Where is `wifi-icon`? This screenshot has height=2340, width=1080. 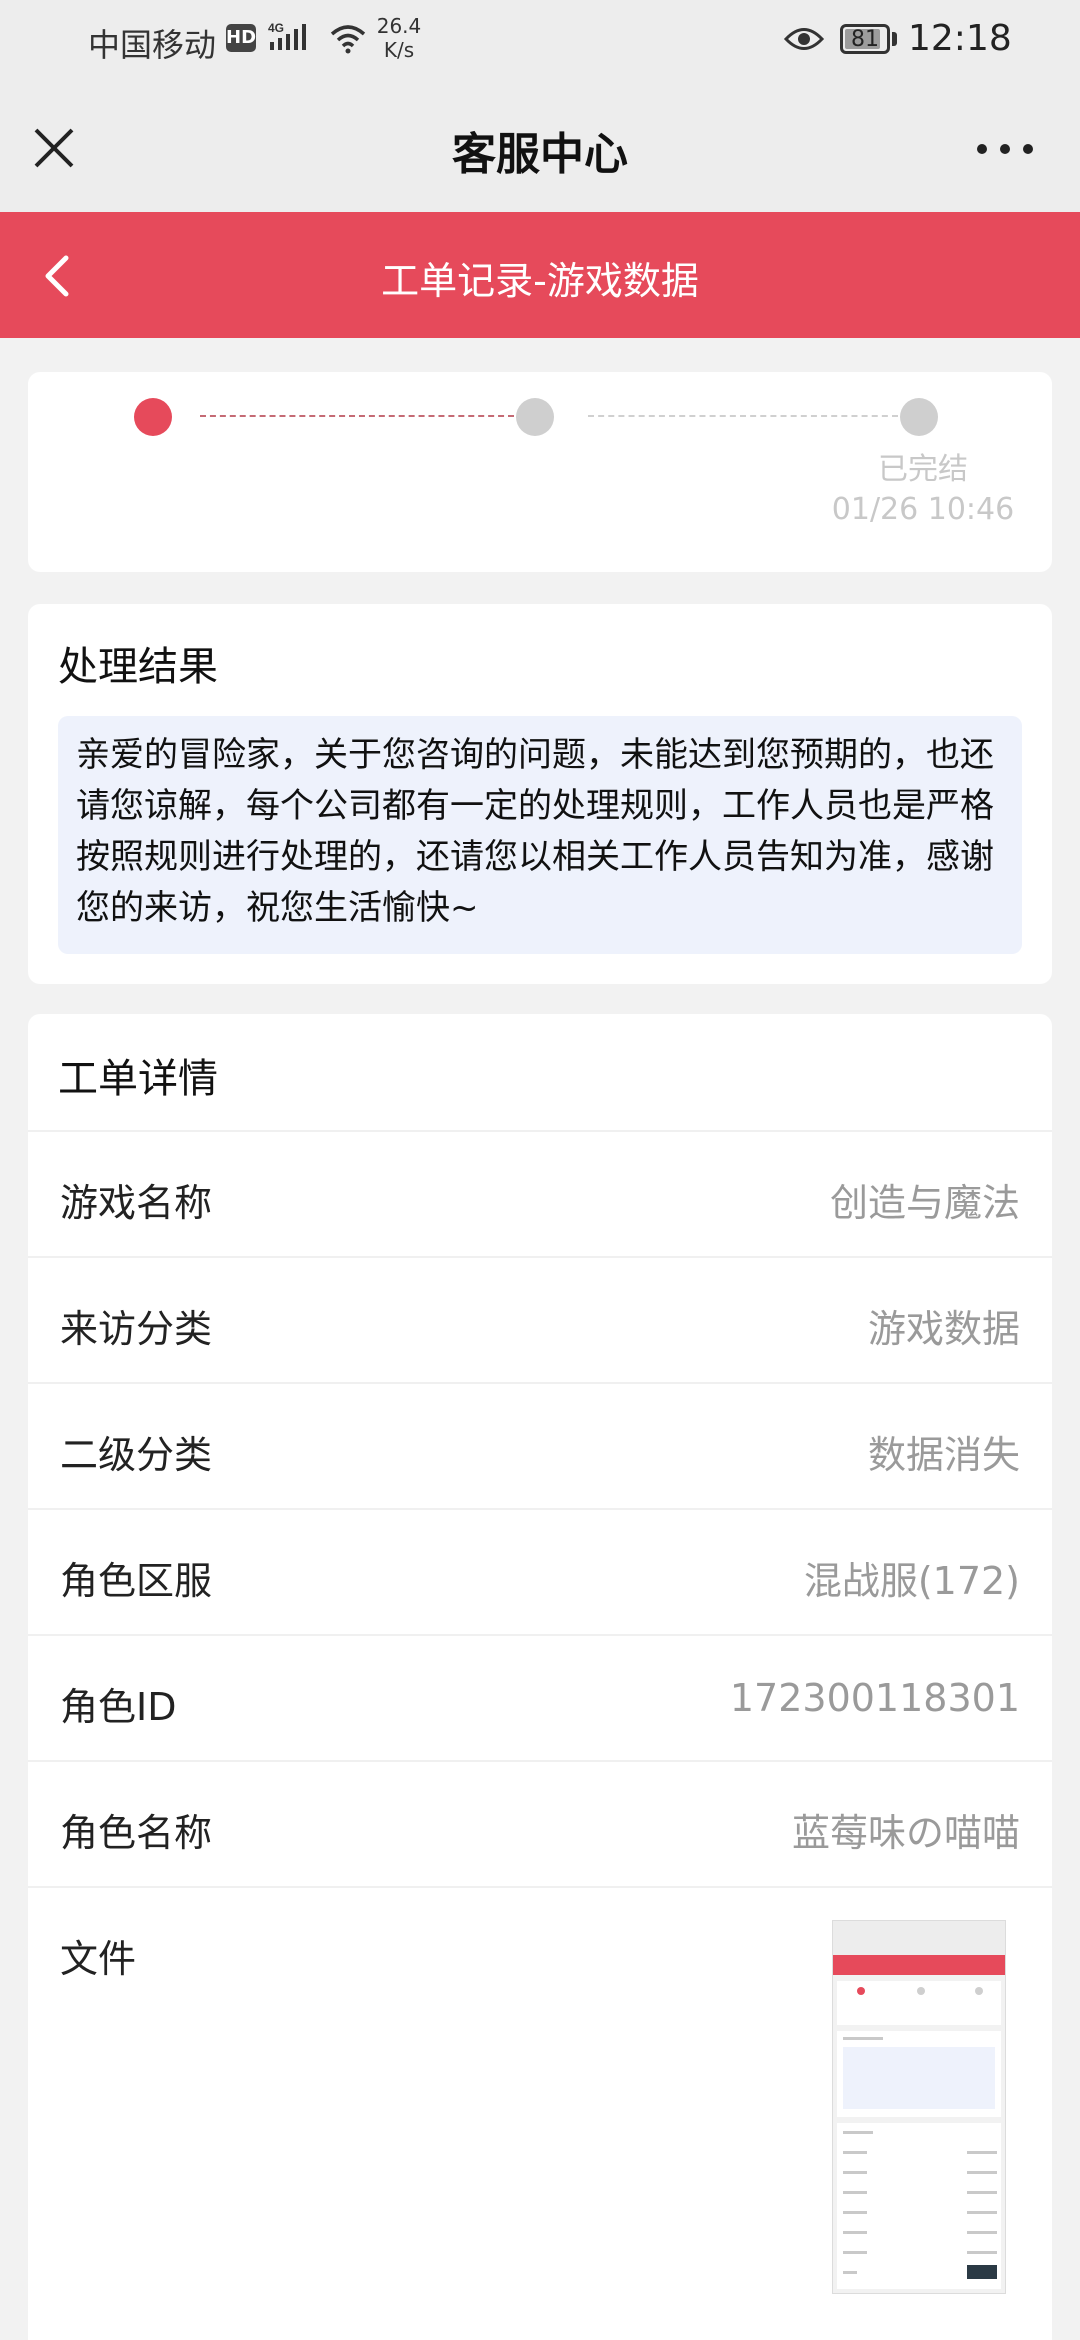
wifi-icon is located at coordinates (348, 39).